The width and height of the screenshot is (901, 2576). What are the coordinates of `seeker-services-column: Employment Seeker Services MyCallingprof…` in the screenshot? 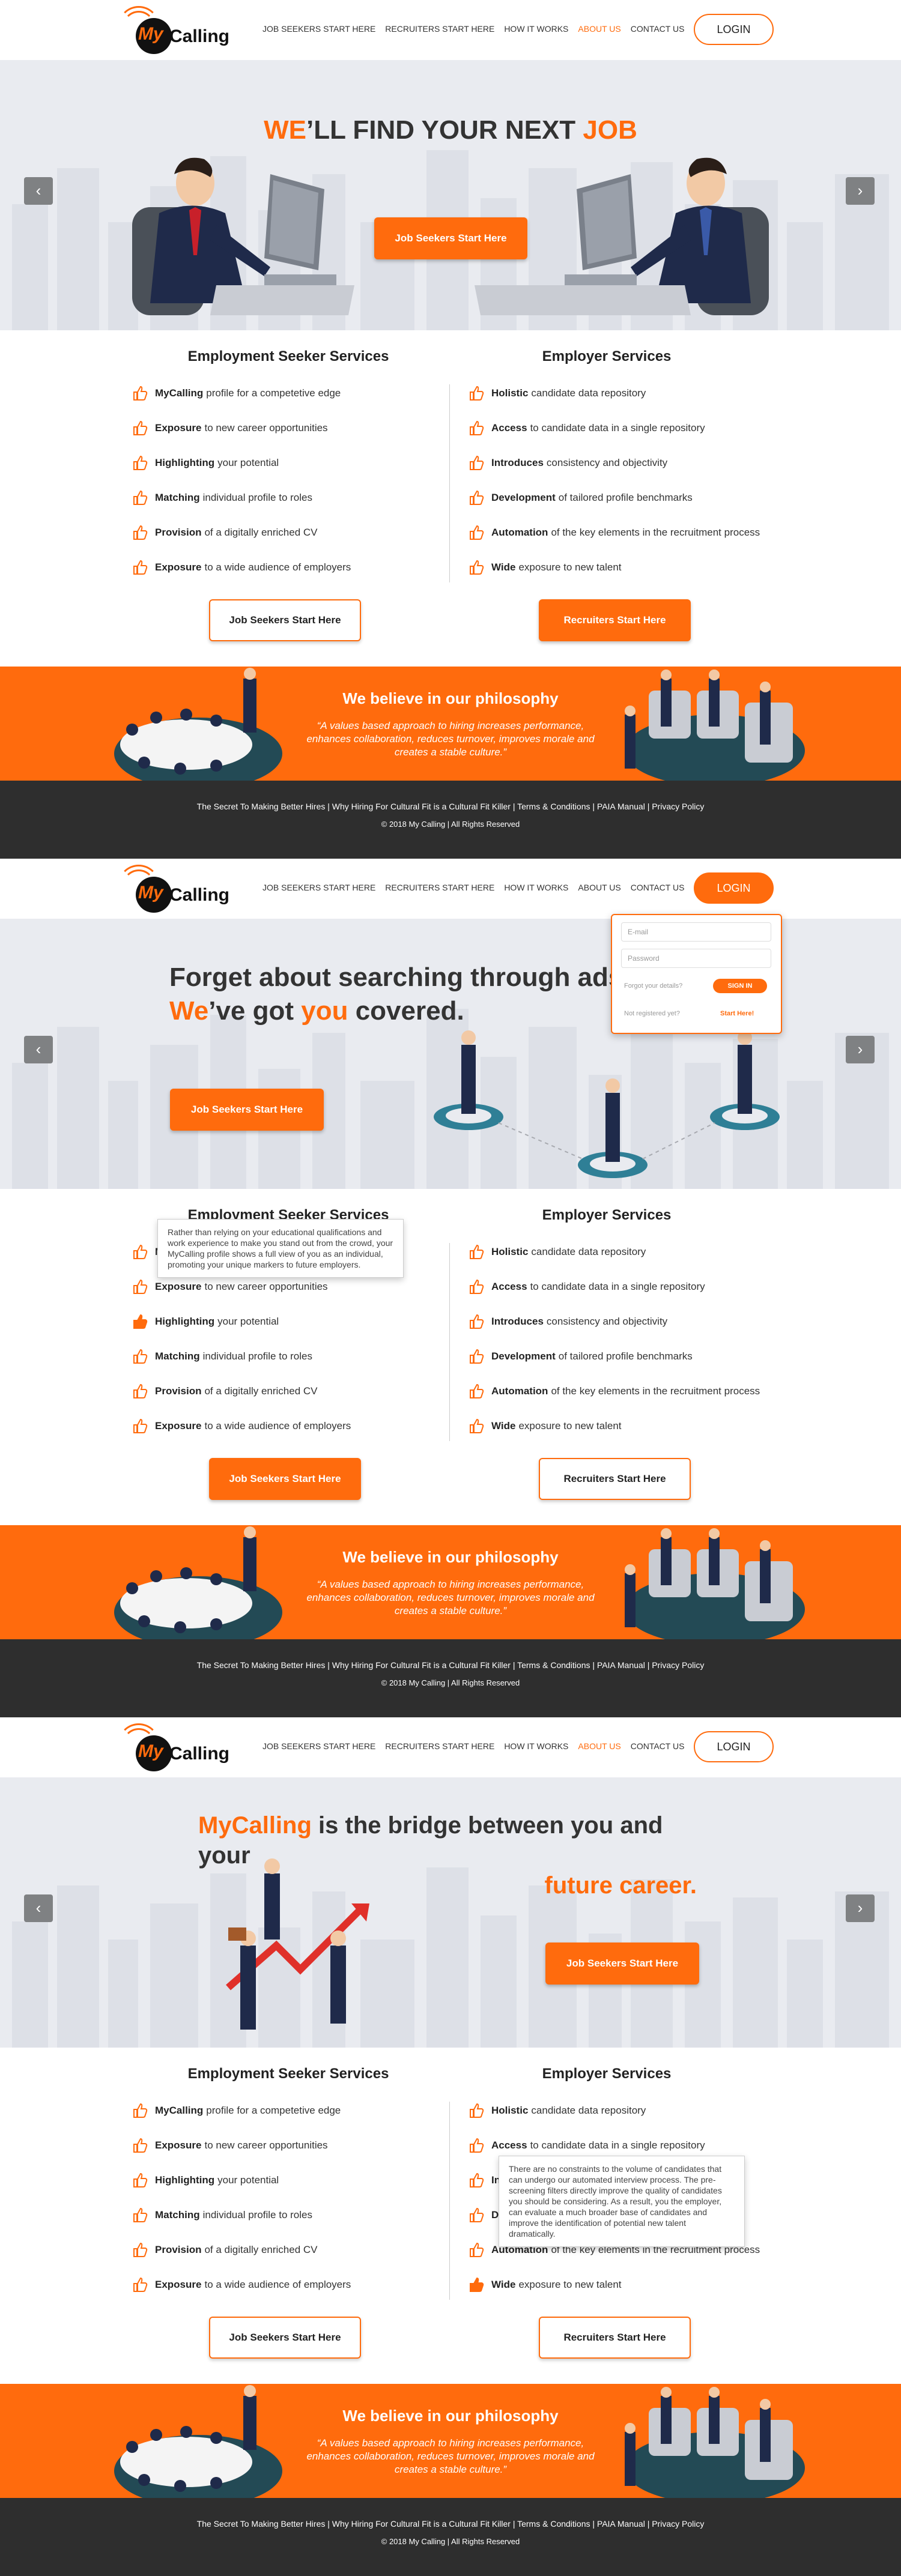 It's located at (288, 466).